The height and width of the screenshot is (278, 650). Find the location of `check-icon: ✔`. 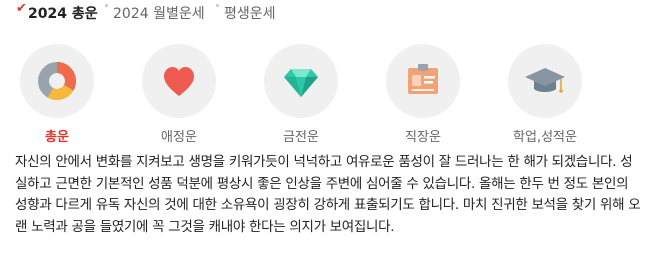

check-icon: ✔ is located at coordinates (21, 8).